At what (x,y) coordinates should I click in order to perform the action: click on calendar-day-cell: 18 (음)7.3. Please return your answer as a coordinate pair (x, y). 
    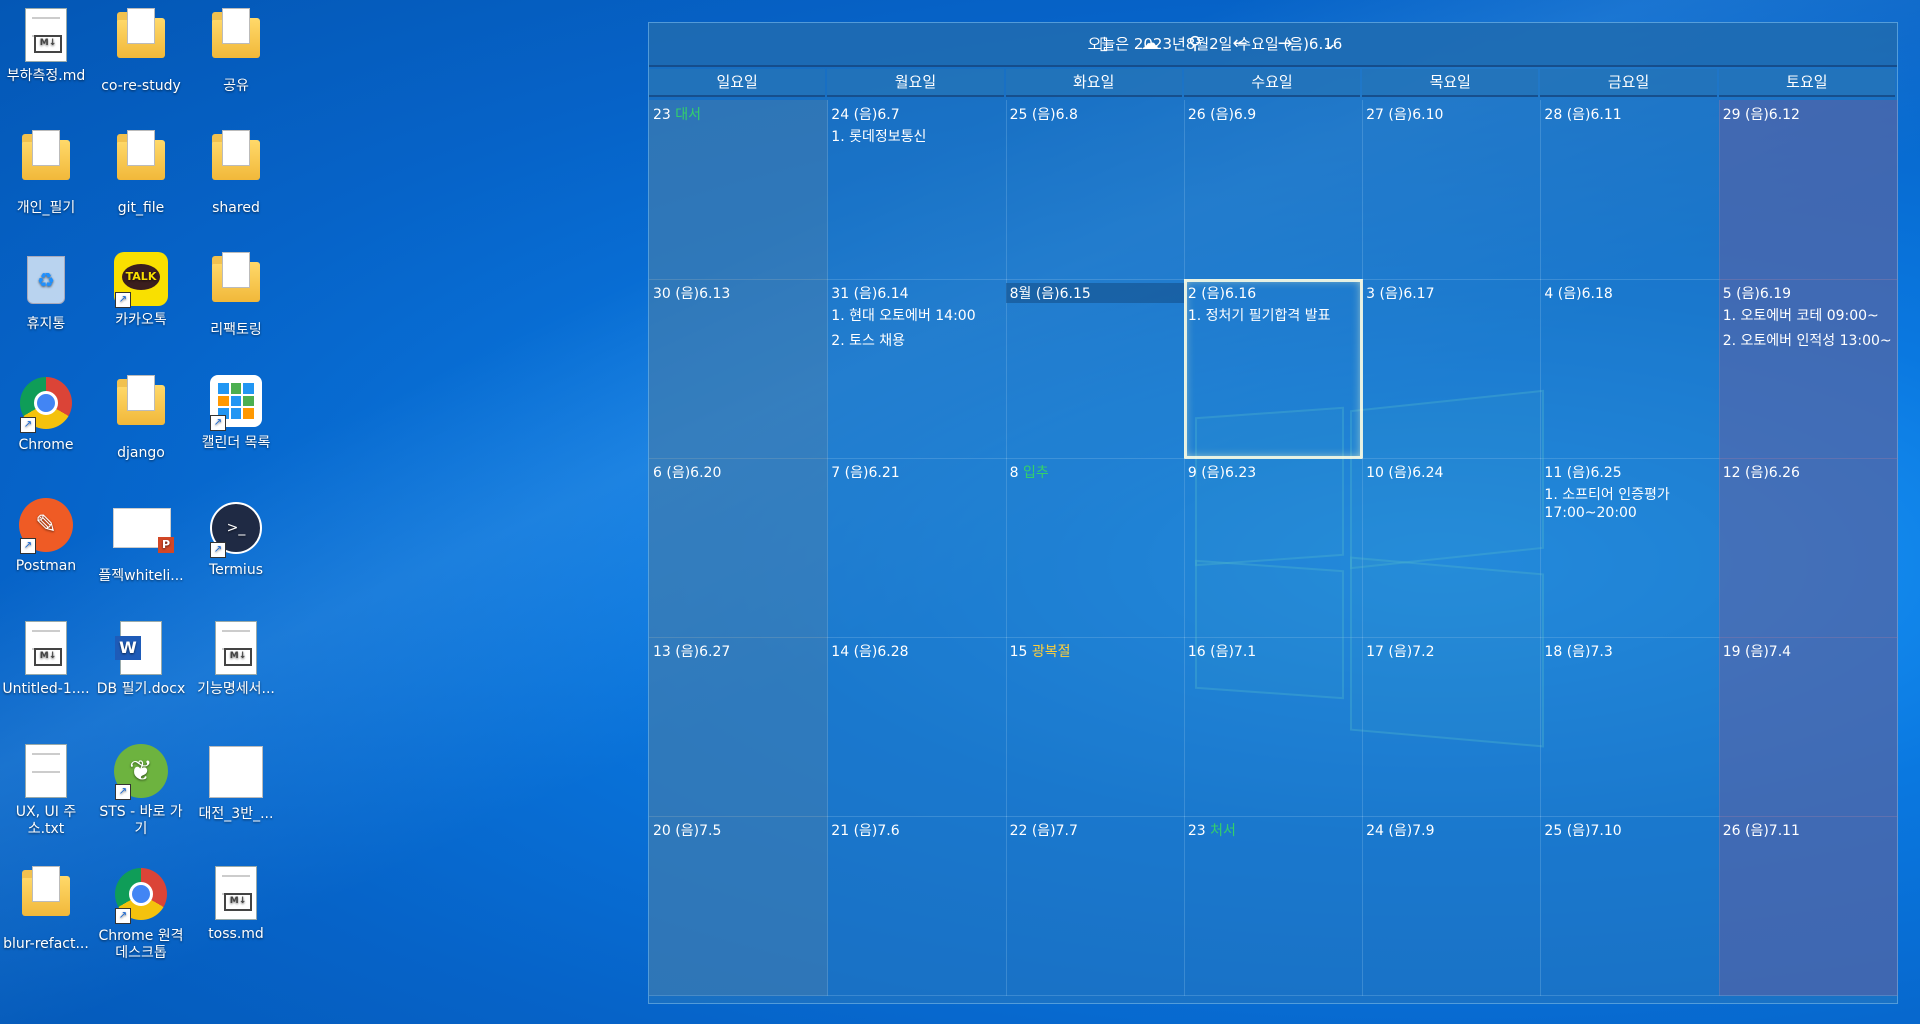
    Looking at the image, I should click on (1630, 727).